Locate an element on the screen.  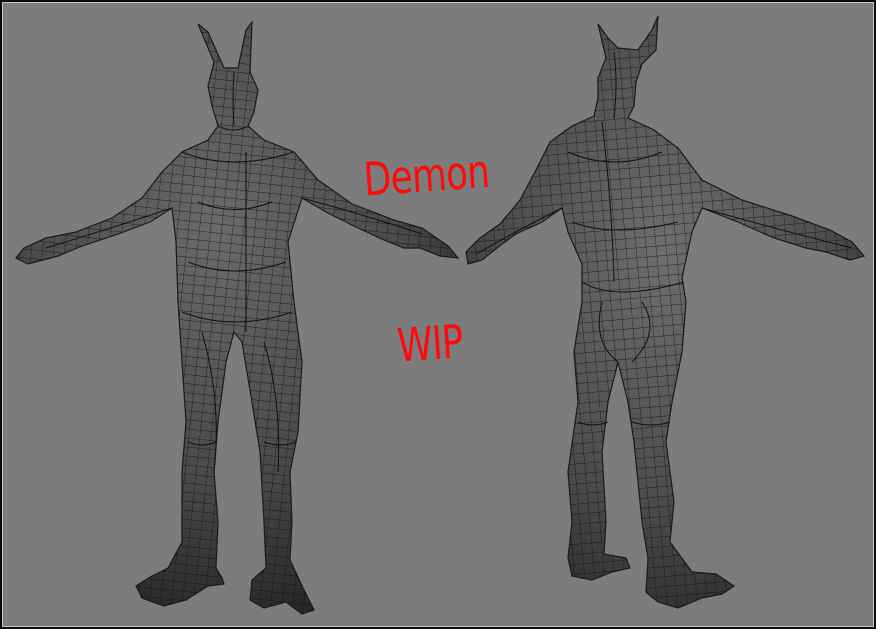
annotation-line-1: Demon is located at coordinates (426, 175).